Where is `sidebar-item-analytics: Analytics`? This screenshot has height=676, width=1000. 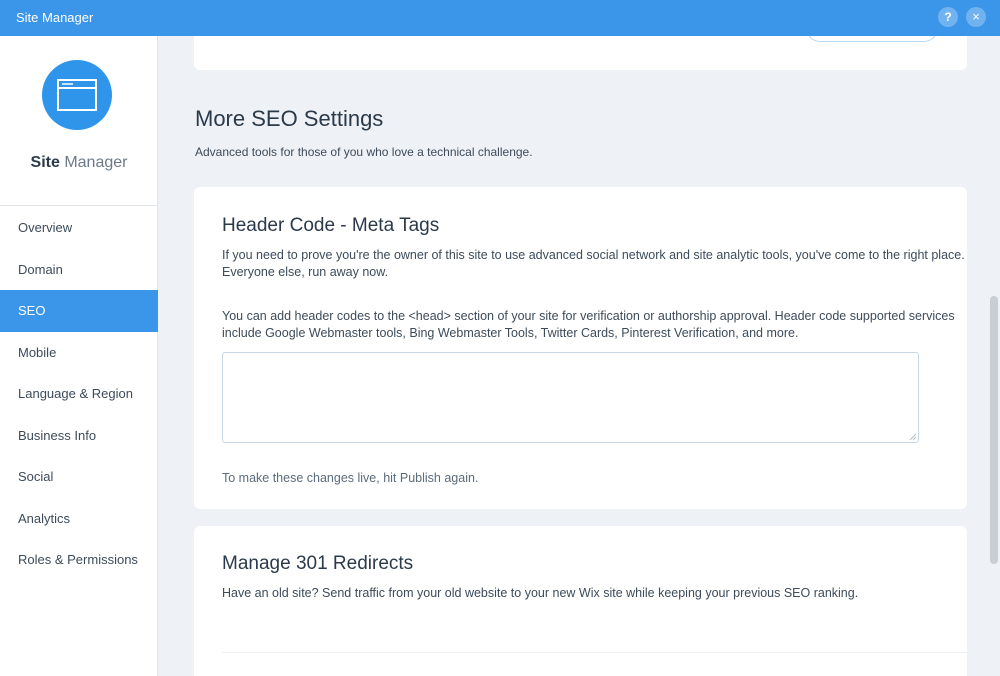 sidebar-item-analytics: Analytics is located at coordinates (79, 519).